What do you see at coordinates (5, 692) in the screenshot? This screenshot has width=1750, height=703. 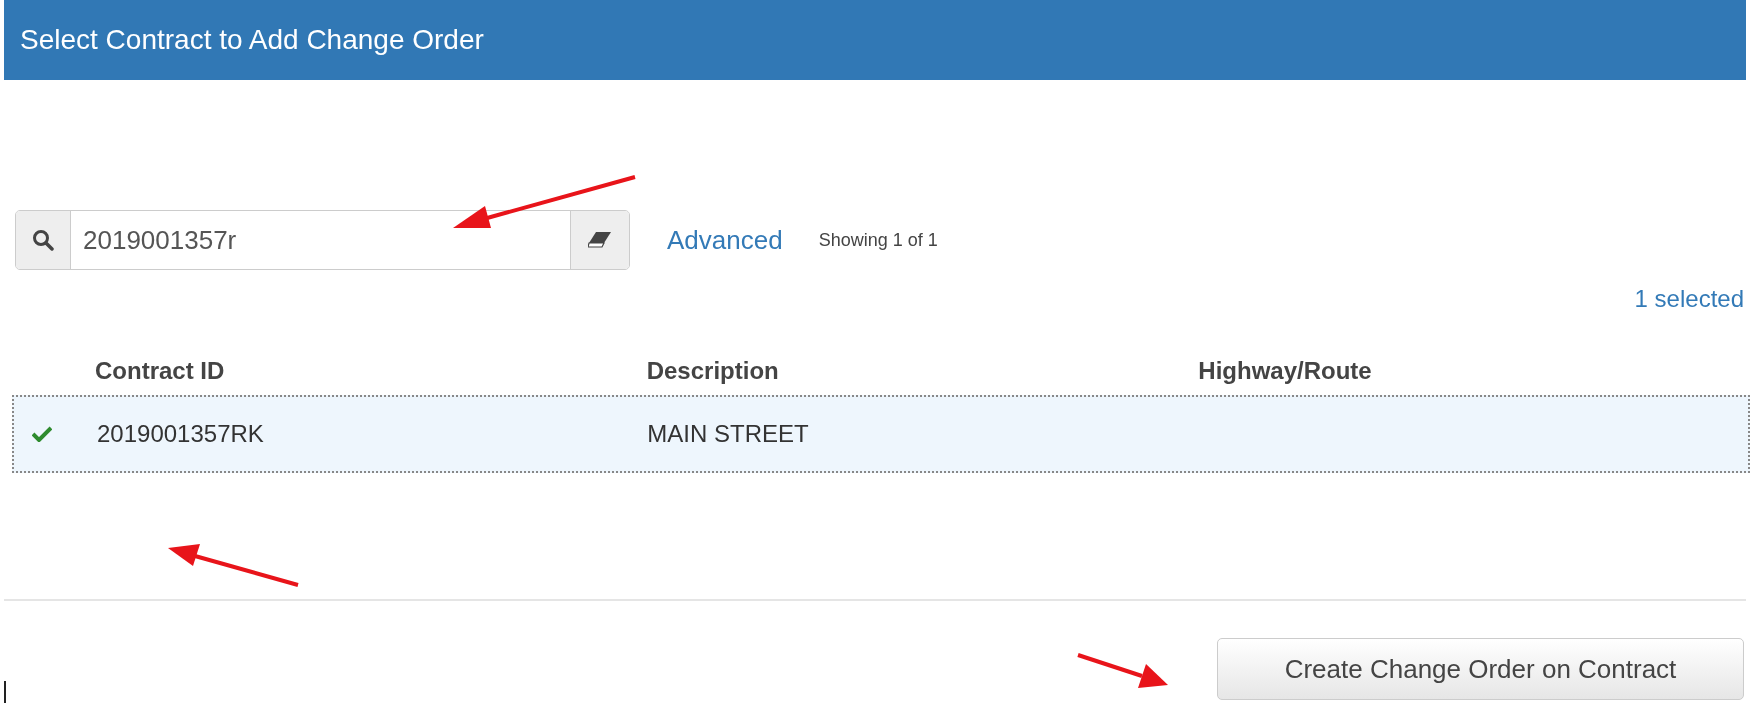 I see `text-cursor` at bounding box center [5, 692].